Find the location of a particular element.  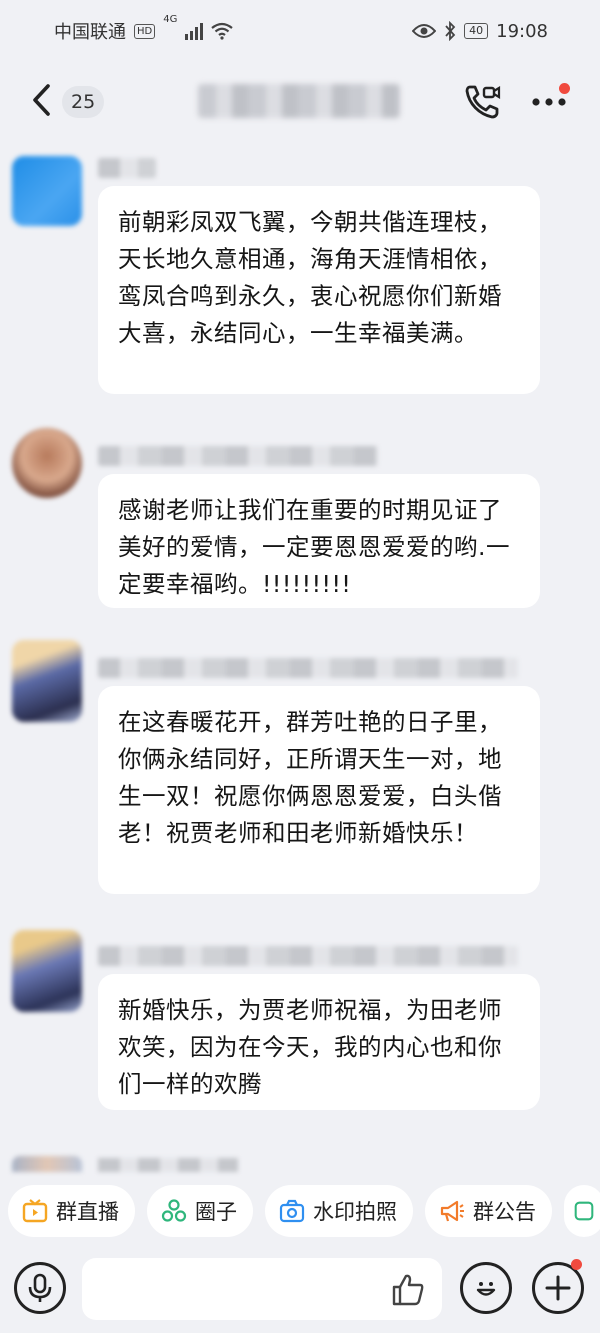

tv-icon is located at coordinates (35, 1211).